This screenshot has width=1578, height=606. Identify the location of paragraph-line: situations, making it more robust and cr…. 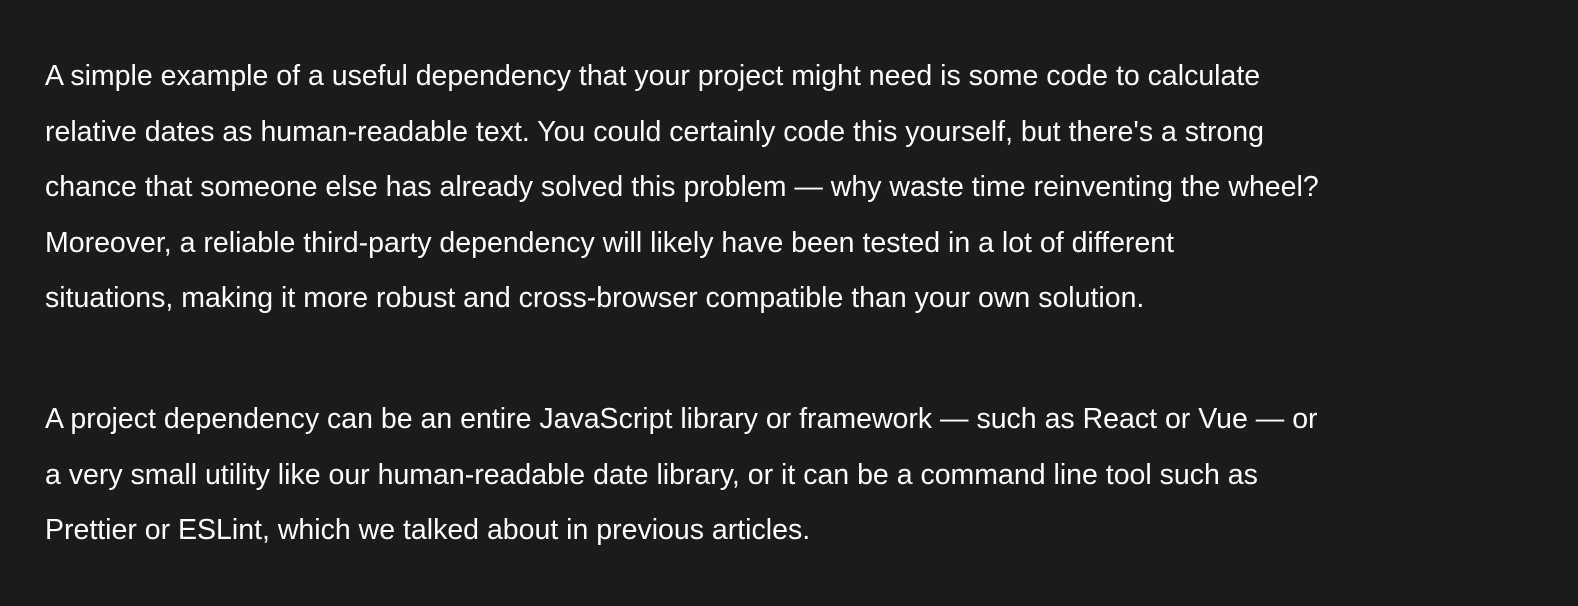
(595, 298).